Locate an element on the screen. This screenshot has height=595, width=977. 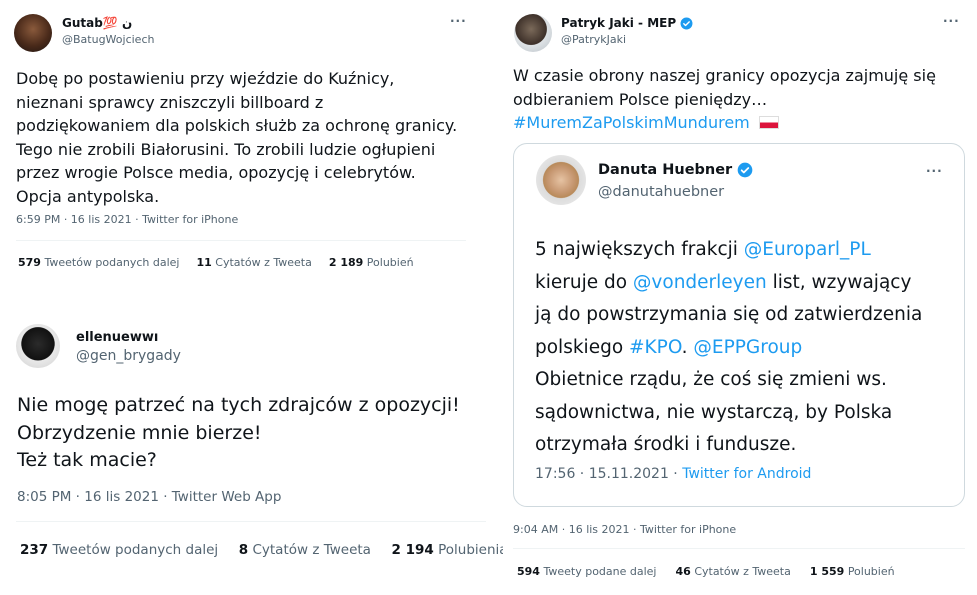
hashtag-link: #KPO is located at coordinates (655, 347).